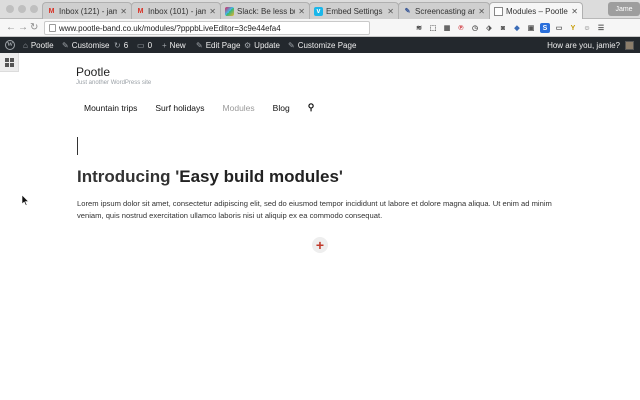 The width and height of the screenshot is (640, 400). I want to click on window-minimize-button, so click(22, 9).